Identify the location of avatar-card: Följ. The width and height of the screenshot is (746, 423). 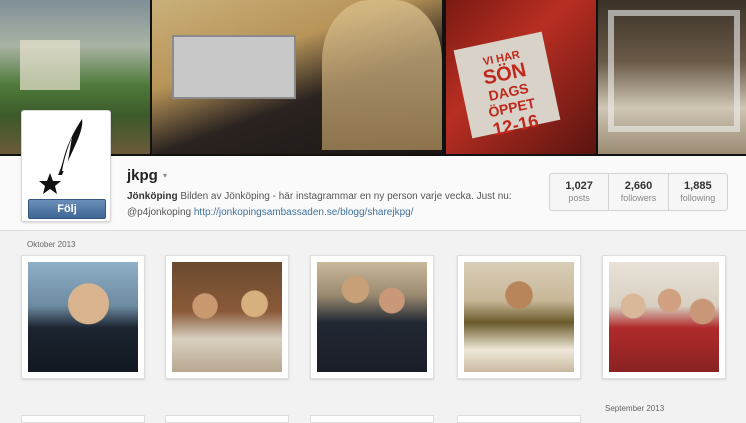
(66, 166).